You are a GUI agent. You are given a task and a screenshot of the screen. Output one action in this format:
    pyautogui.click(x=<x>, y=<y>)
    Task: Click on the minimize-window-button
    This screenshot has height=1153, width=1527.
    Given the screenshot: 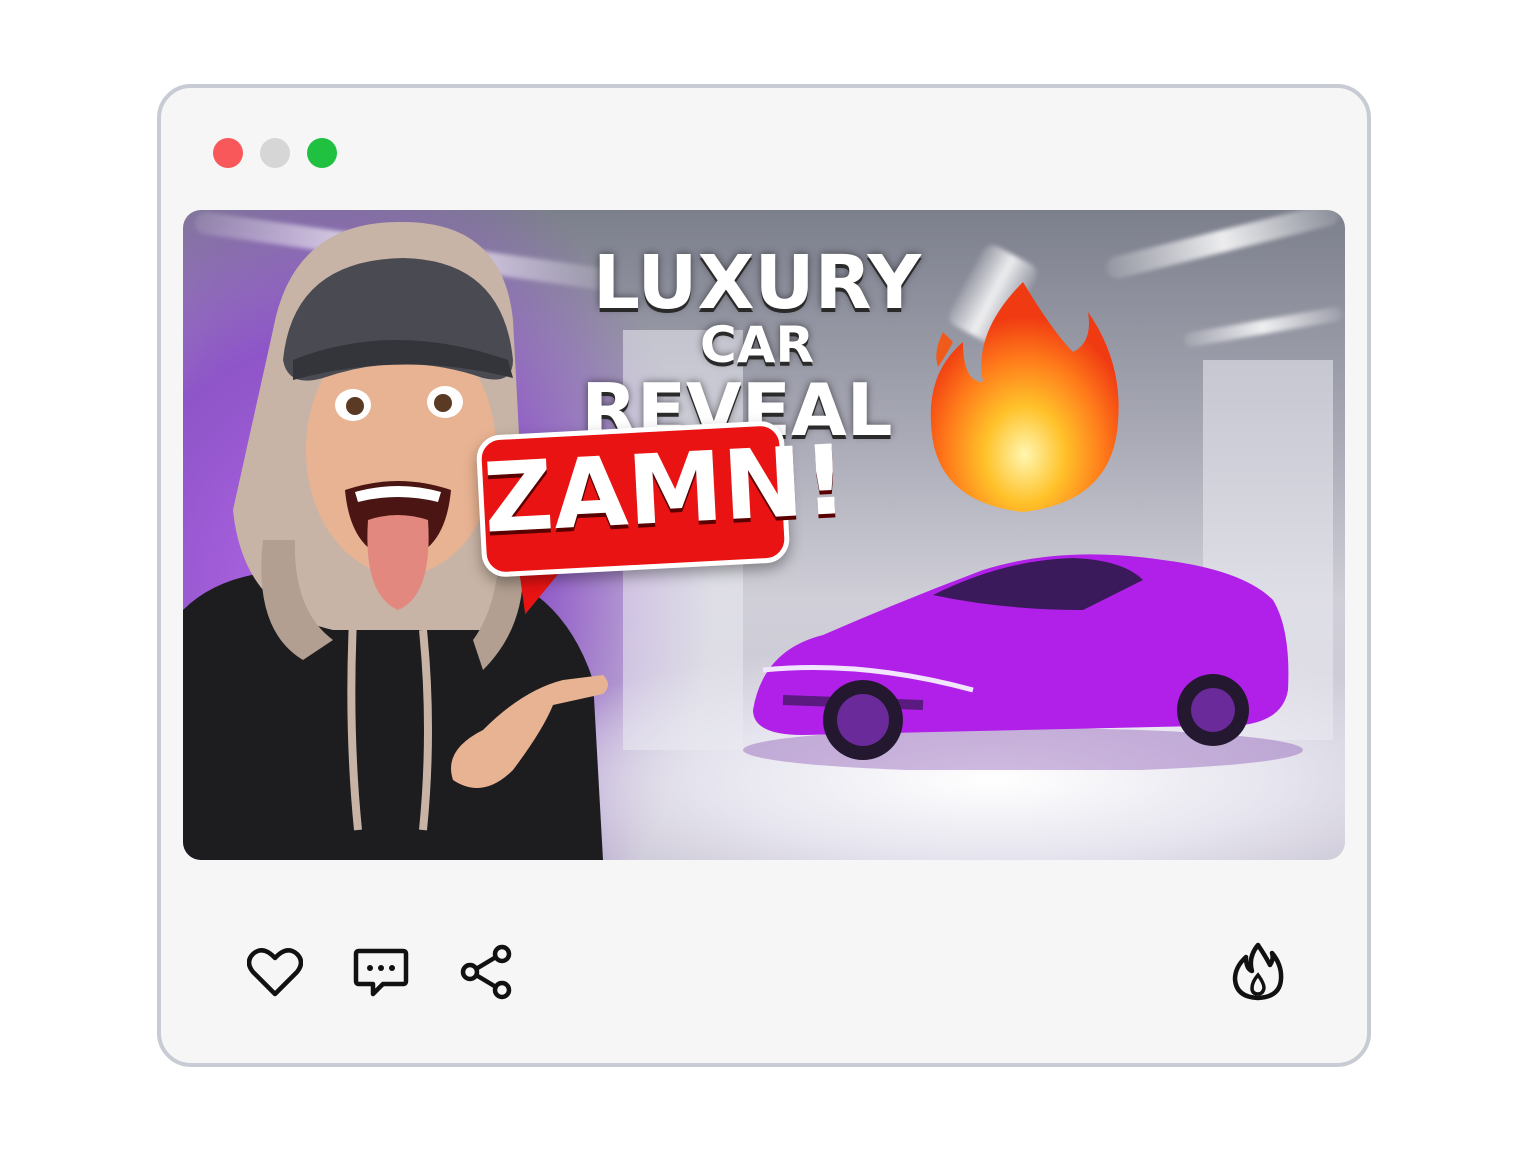 What is the action you would take?
    pyautogui.click(x=275, y=153)
    